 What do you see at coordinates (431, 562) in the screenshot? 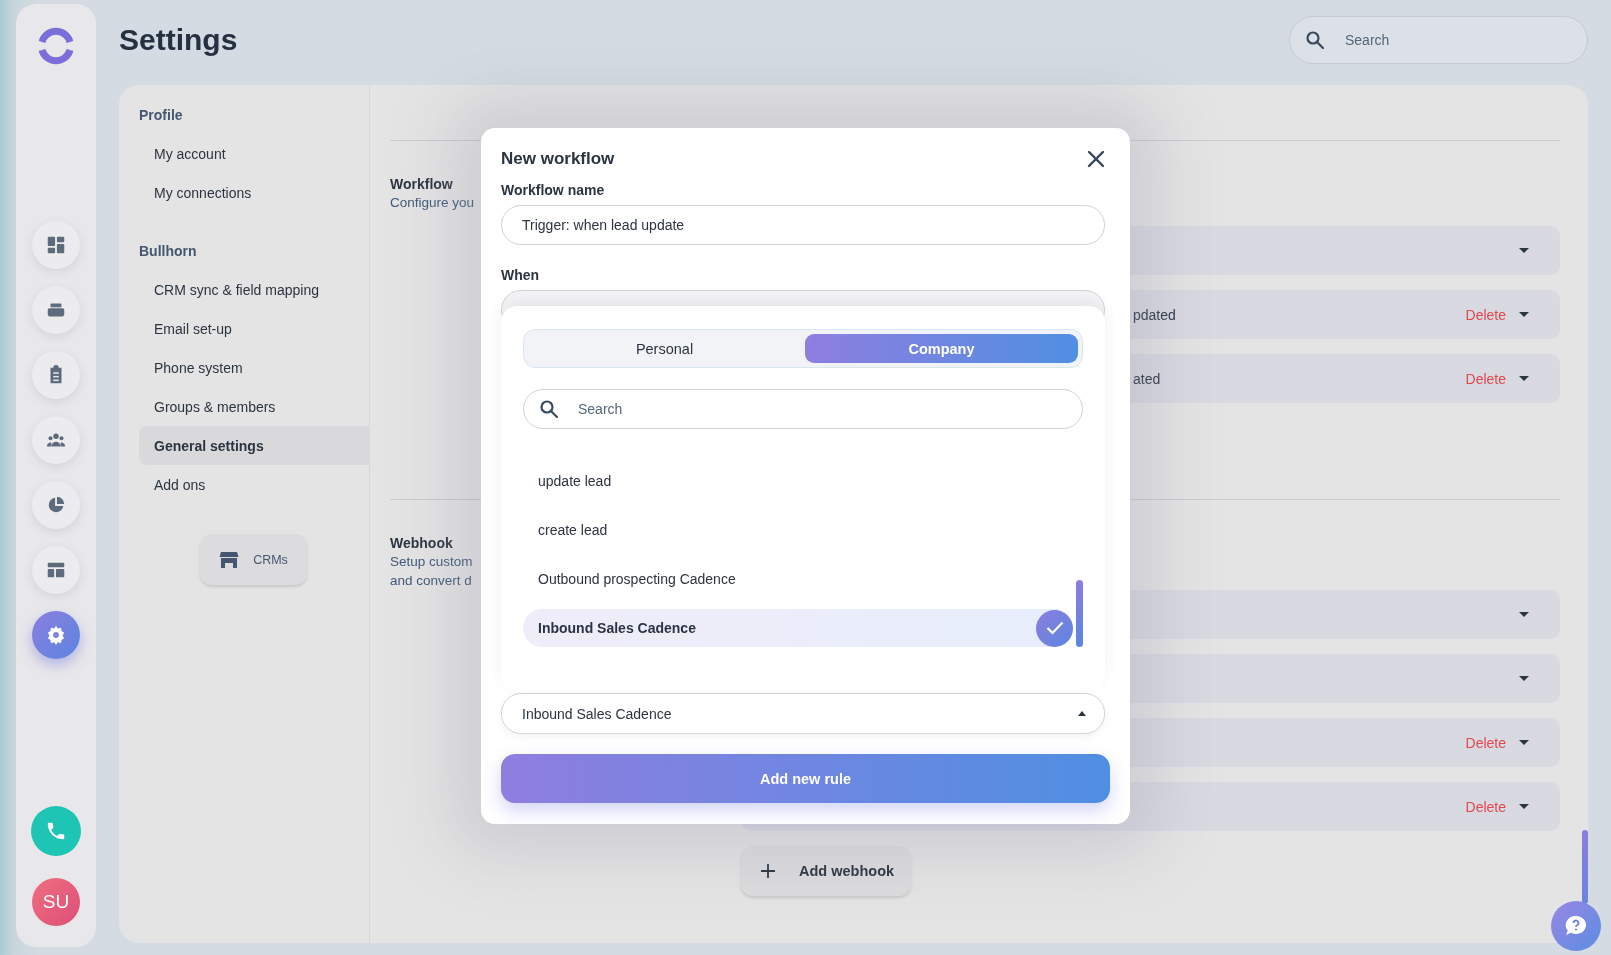
I see `section-description: Setup custom` at bounding box center [431, 562].